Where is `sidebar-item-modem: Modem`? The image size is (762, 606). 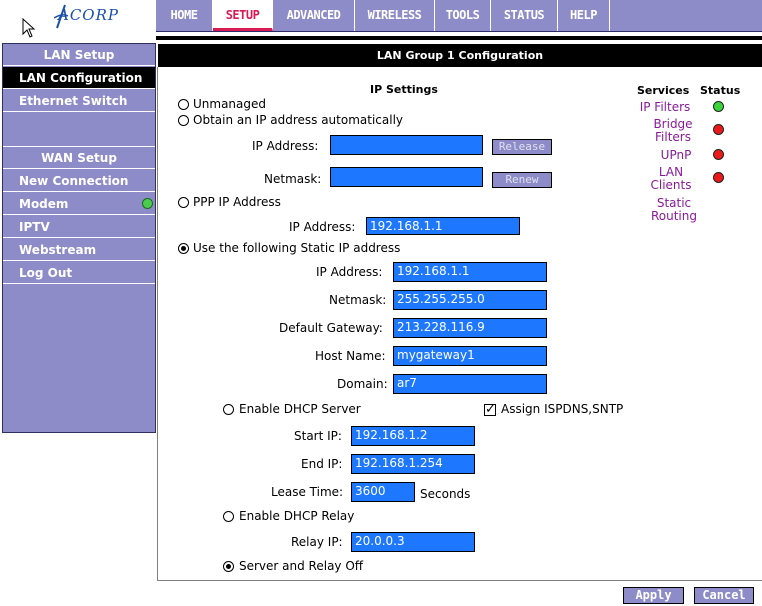
sidebar-item-modem: Modem is located at coordinates (79, 204).